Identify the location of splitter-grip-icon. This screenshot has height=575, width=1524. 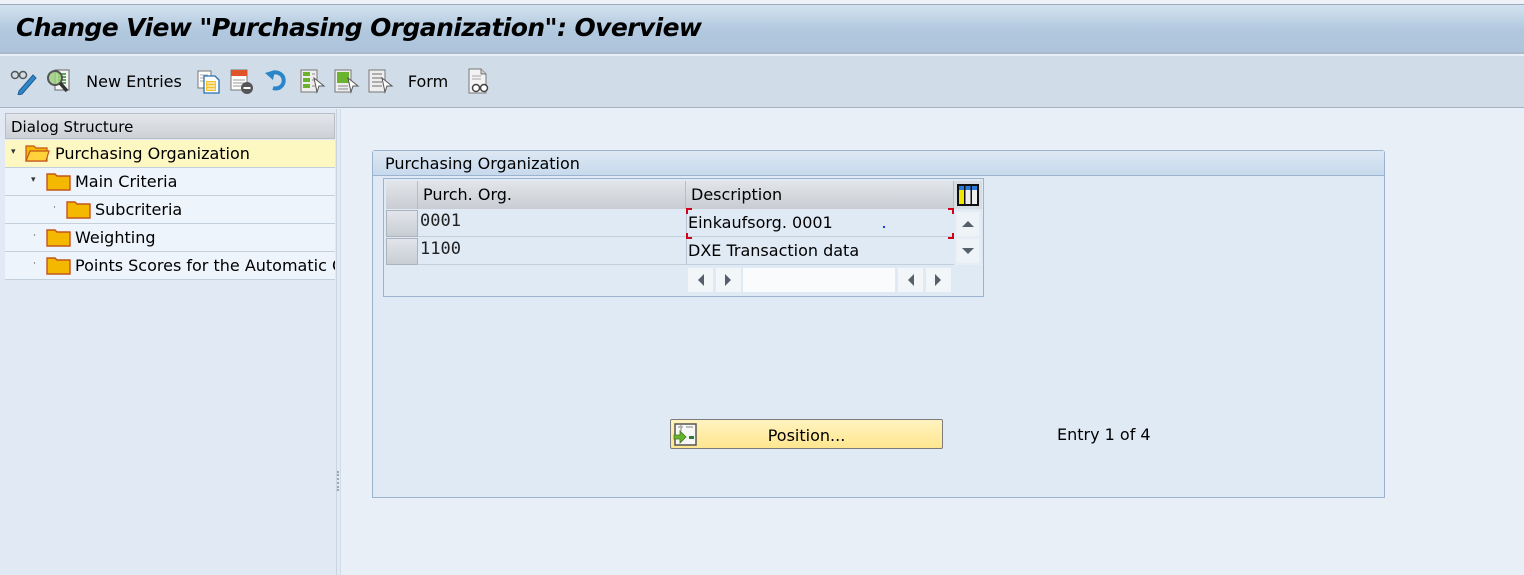
(338, 481).